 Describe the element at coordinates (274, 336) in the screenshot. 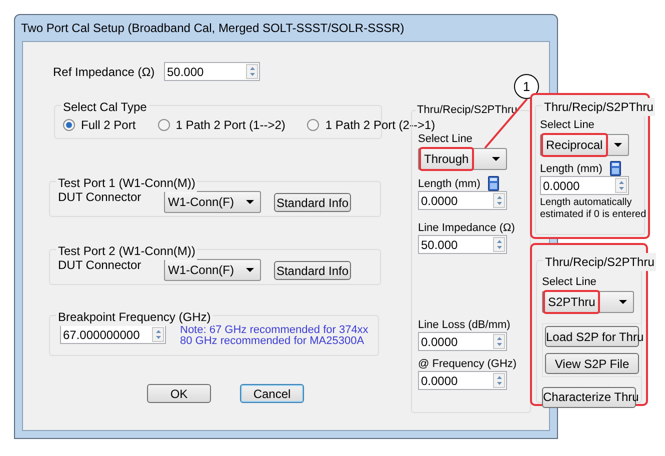

I see `note-text: Note: 67 GHz recommended for 374xx 80 GHz recommended for MA25300A` at that location.